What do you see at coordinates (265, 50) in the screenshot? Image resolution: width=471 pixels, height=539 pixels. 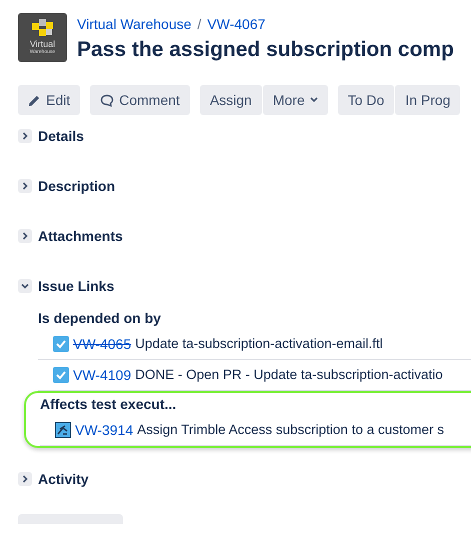 I see `issue-title: Pass the assigned subscription comp` at bounding box center [265, 50].